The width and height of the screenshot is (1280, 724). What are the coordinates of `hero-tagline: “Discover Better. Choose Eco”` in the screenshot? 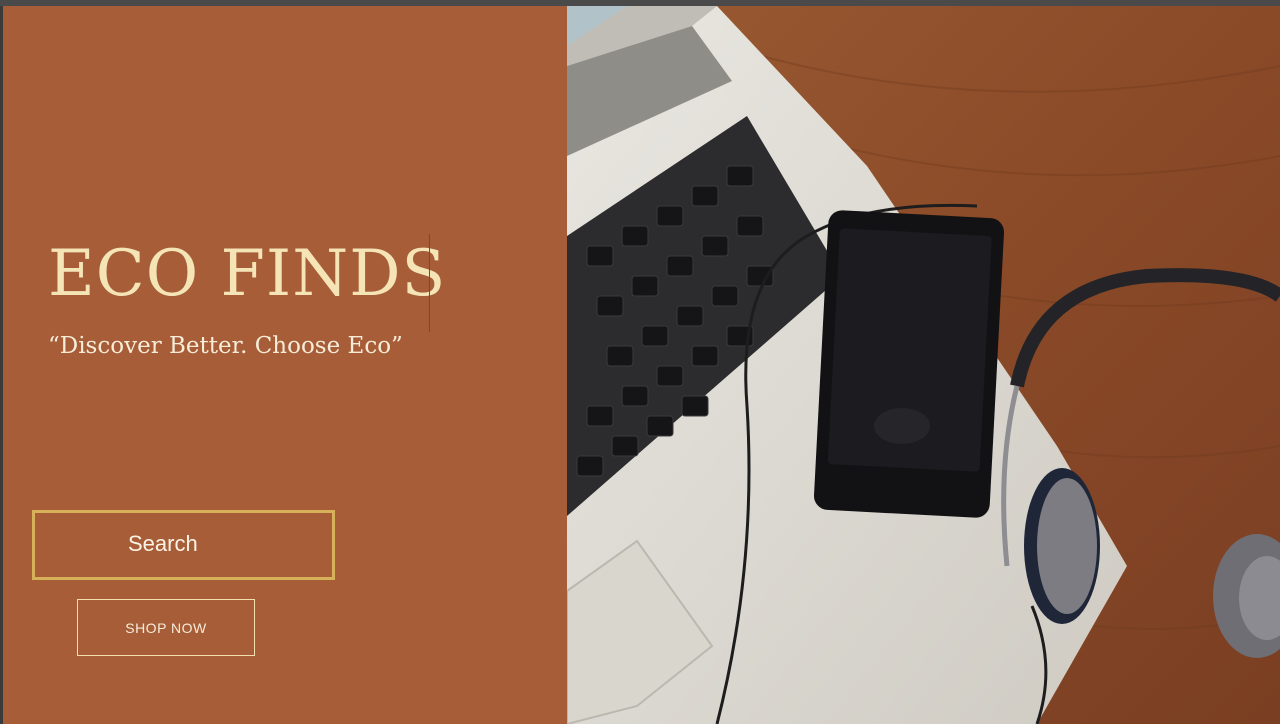 It's located at (225, 346).